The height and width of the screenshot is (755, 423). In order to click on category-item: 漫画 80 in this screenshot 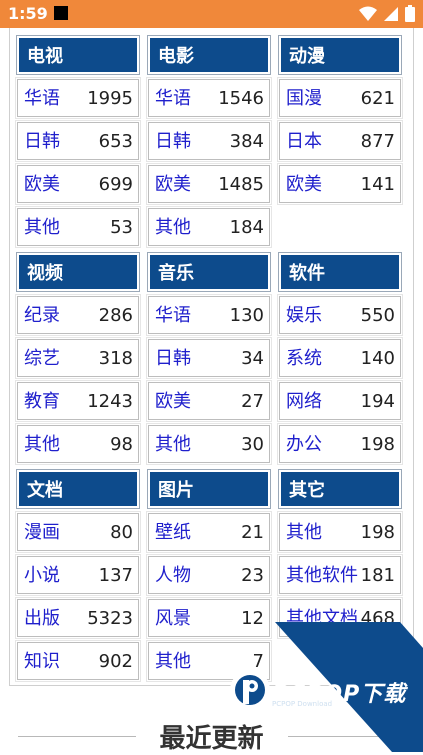, I will do `click(78, 532)`.